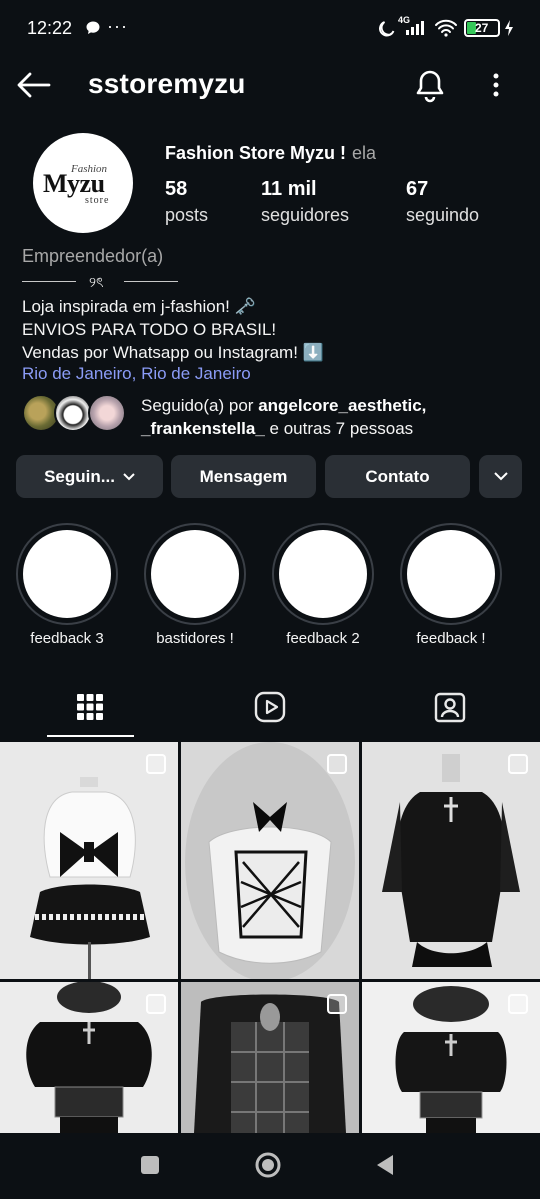 The height and width of the screenshot is (1199, 540). Describe the element at coordinates (339, 428) in the screenshot. I see `followed-by-suffix: e outras 7 pessoas` at that location.